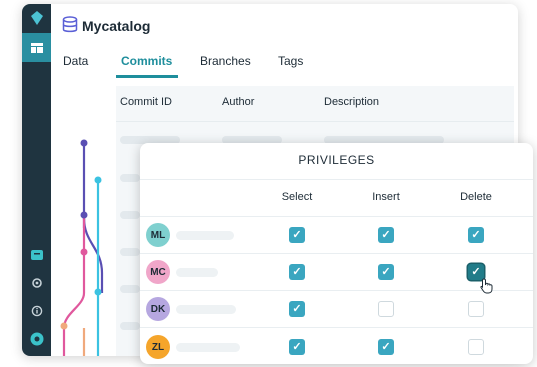 The image size is (537, 367). Describe the element at coordinates (36, 180) in the screenshot. I see `left-rail` at that location.